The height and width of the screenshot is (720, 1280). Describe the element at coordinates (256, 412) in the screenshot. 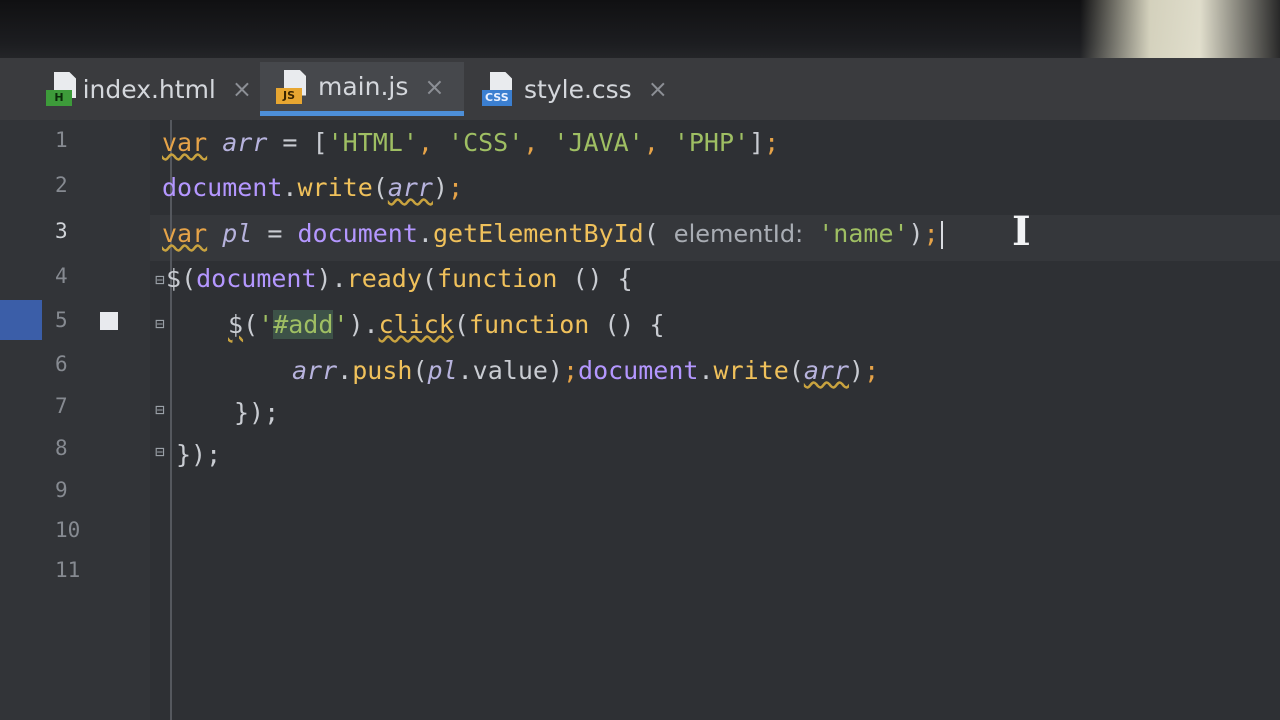

I see `code-line-7: });` at that location.